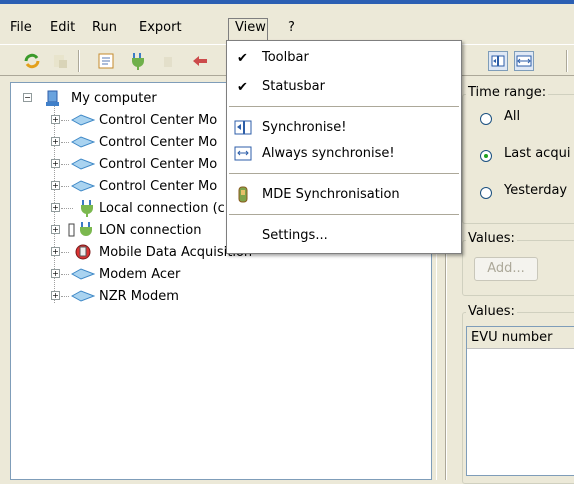 The height and width of the screenshot is (484, 574). What do you see at coordinates (150, 230) in the screenshot?
I see `tree-item-label: LON connection` at bounding box center [150, 230].